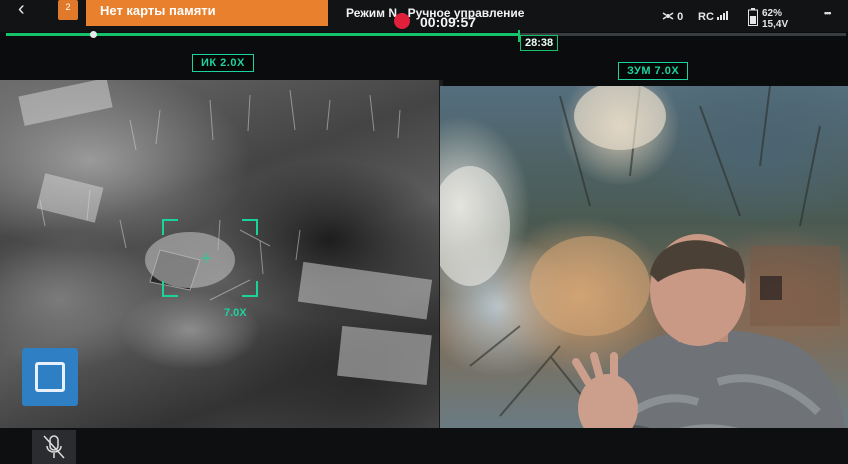  I want to click on battery-status: 62% 15,4V, so click(768, 19).